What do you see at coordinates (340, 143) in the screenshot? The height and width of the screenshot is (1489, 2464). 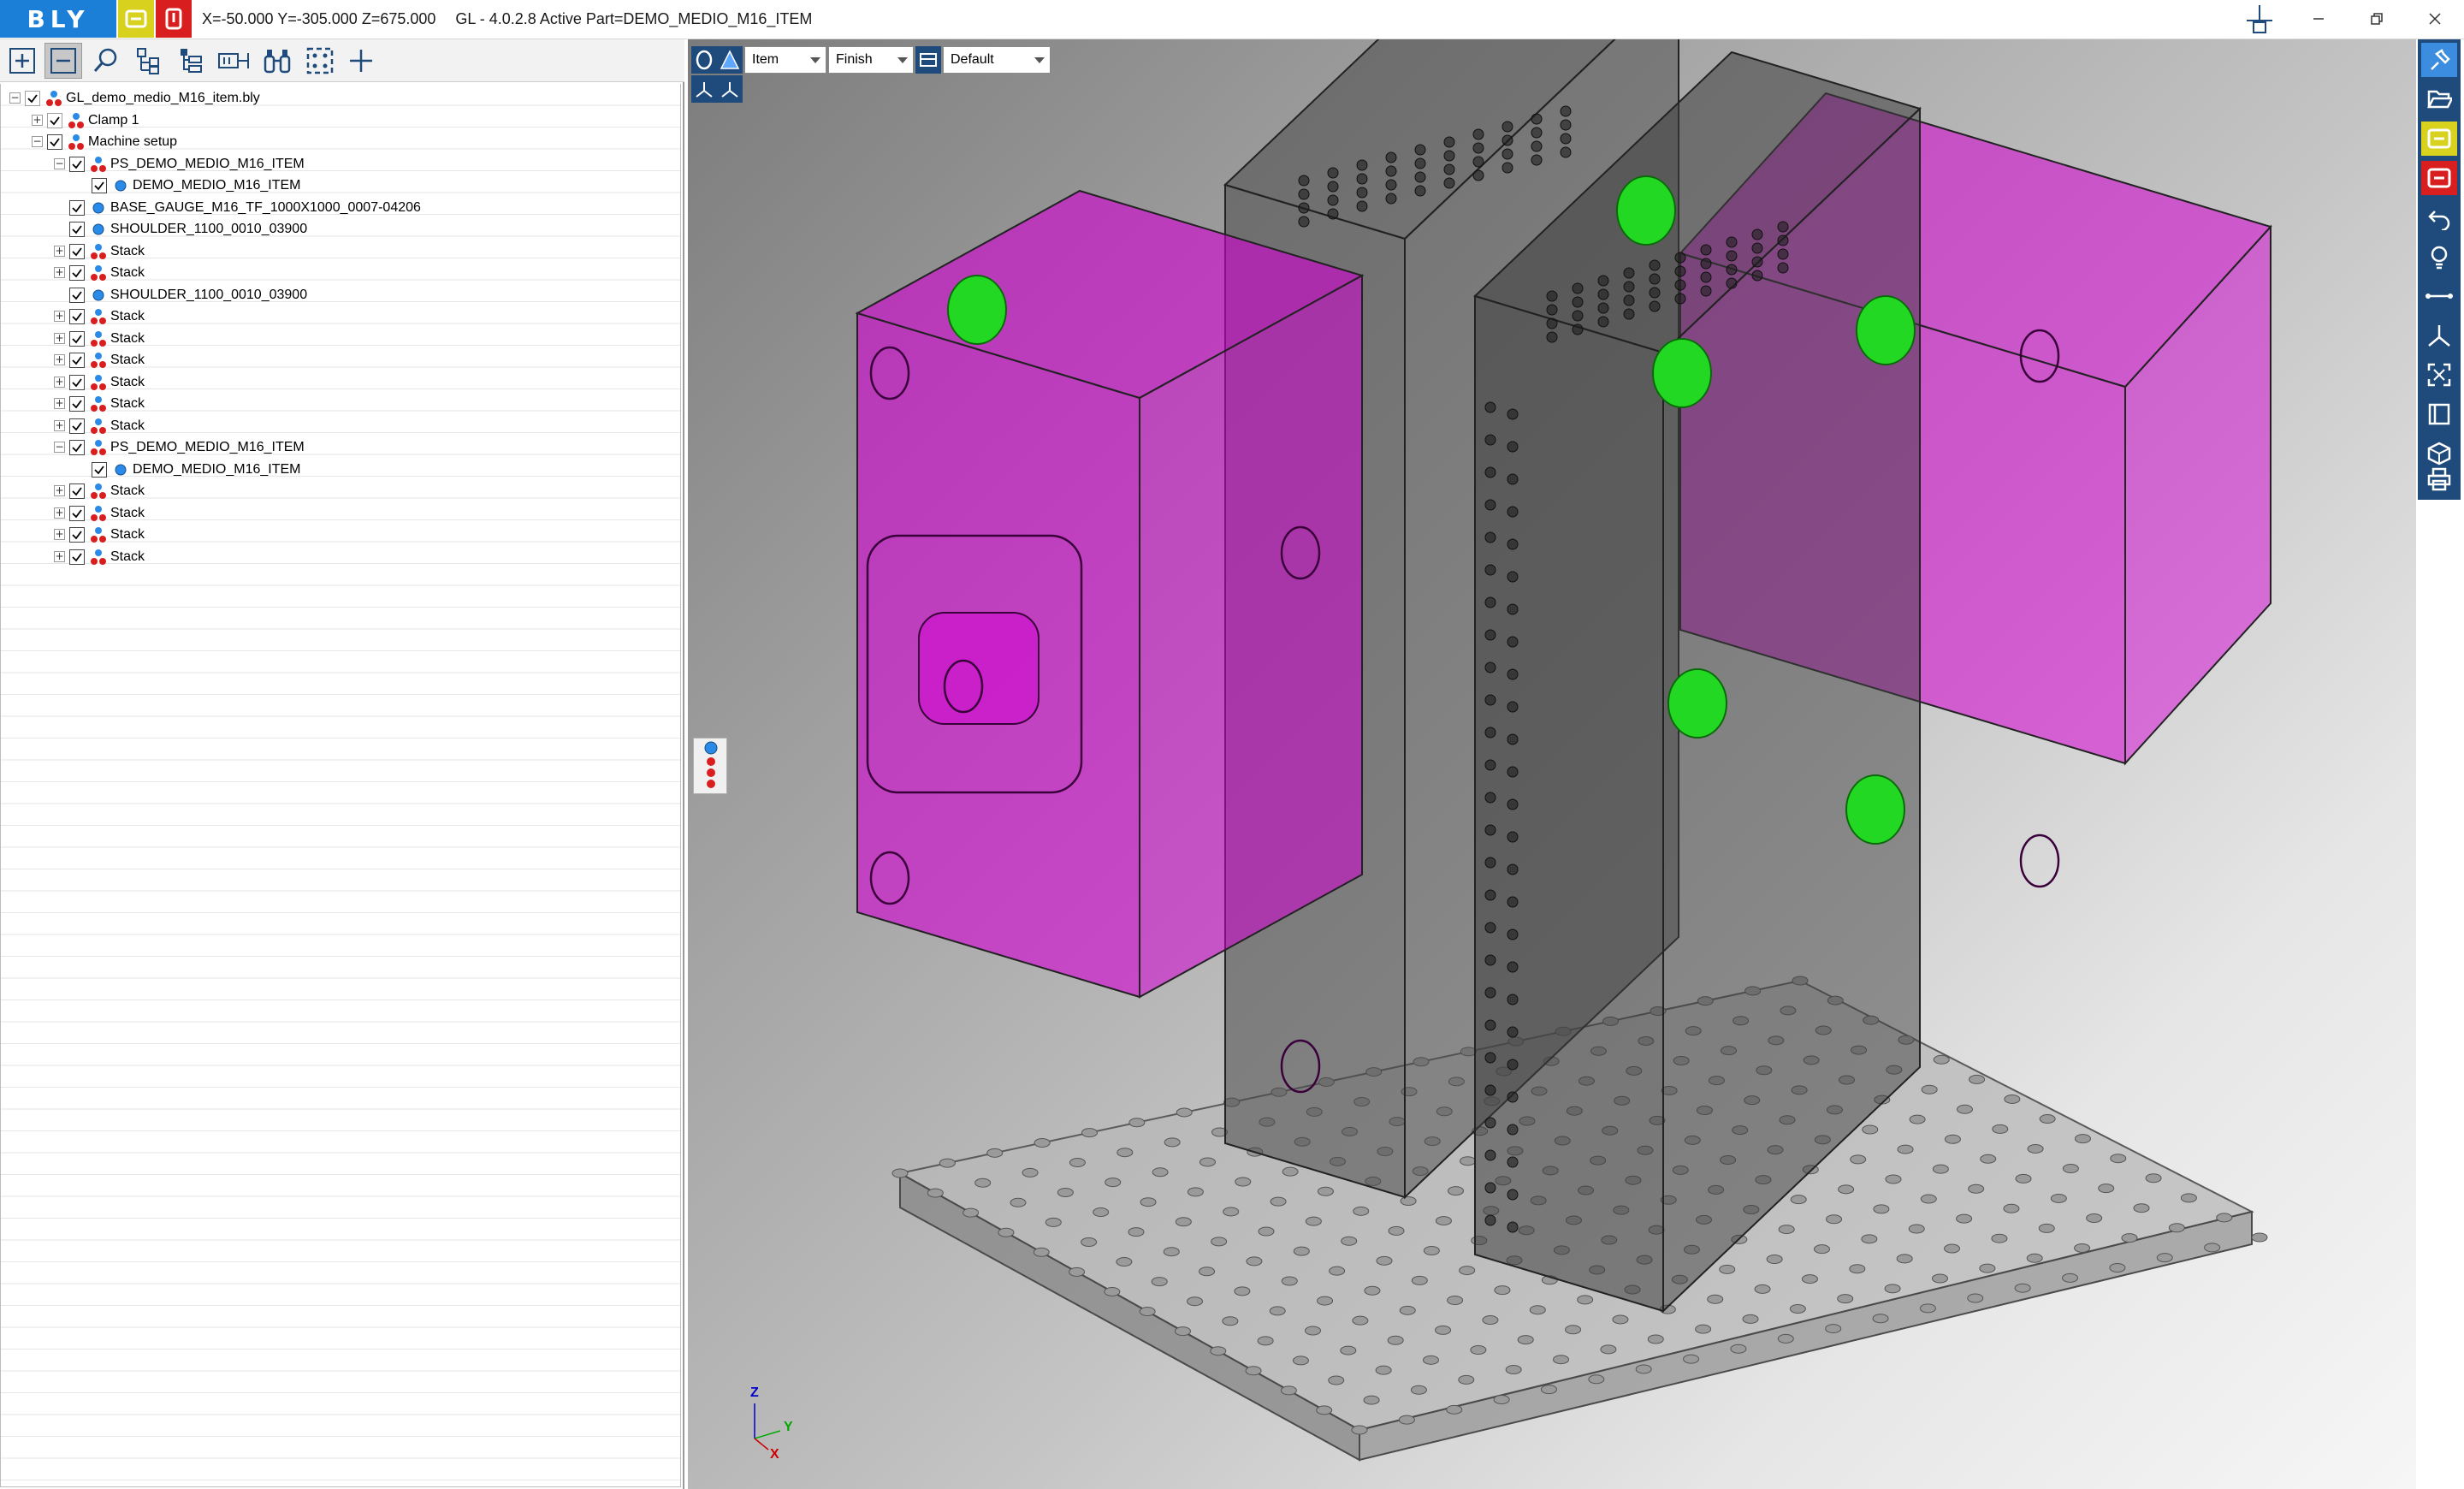 I see `tree-row: − Machine setup` at bounding box center [340, 143].